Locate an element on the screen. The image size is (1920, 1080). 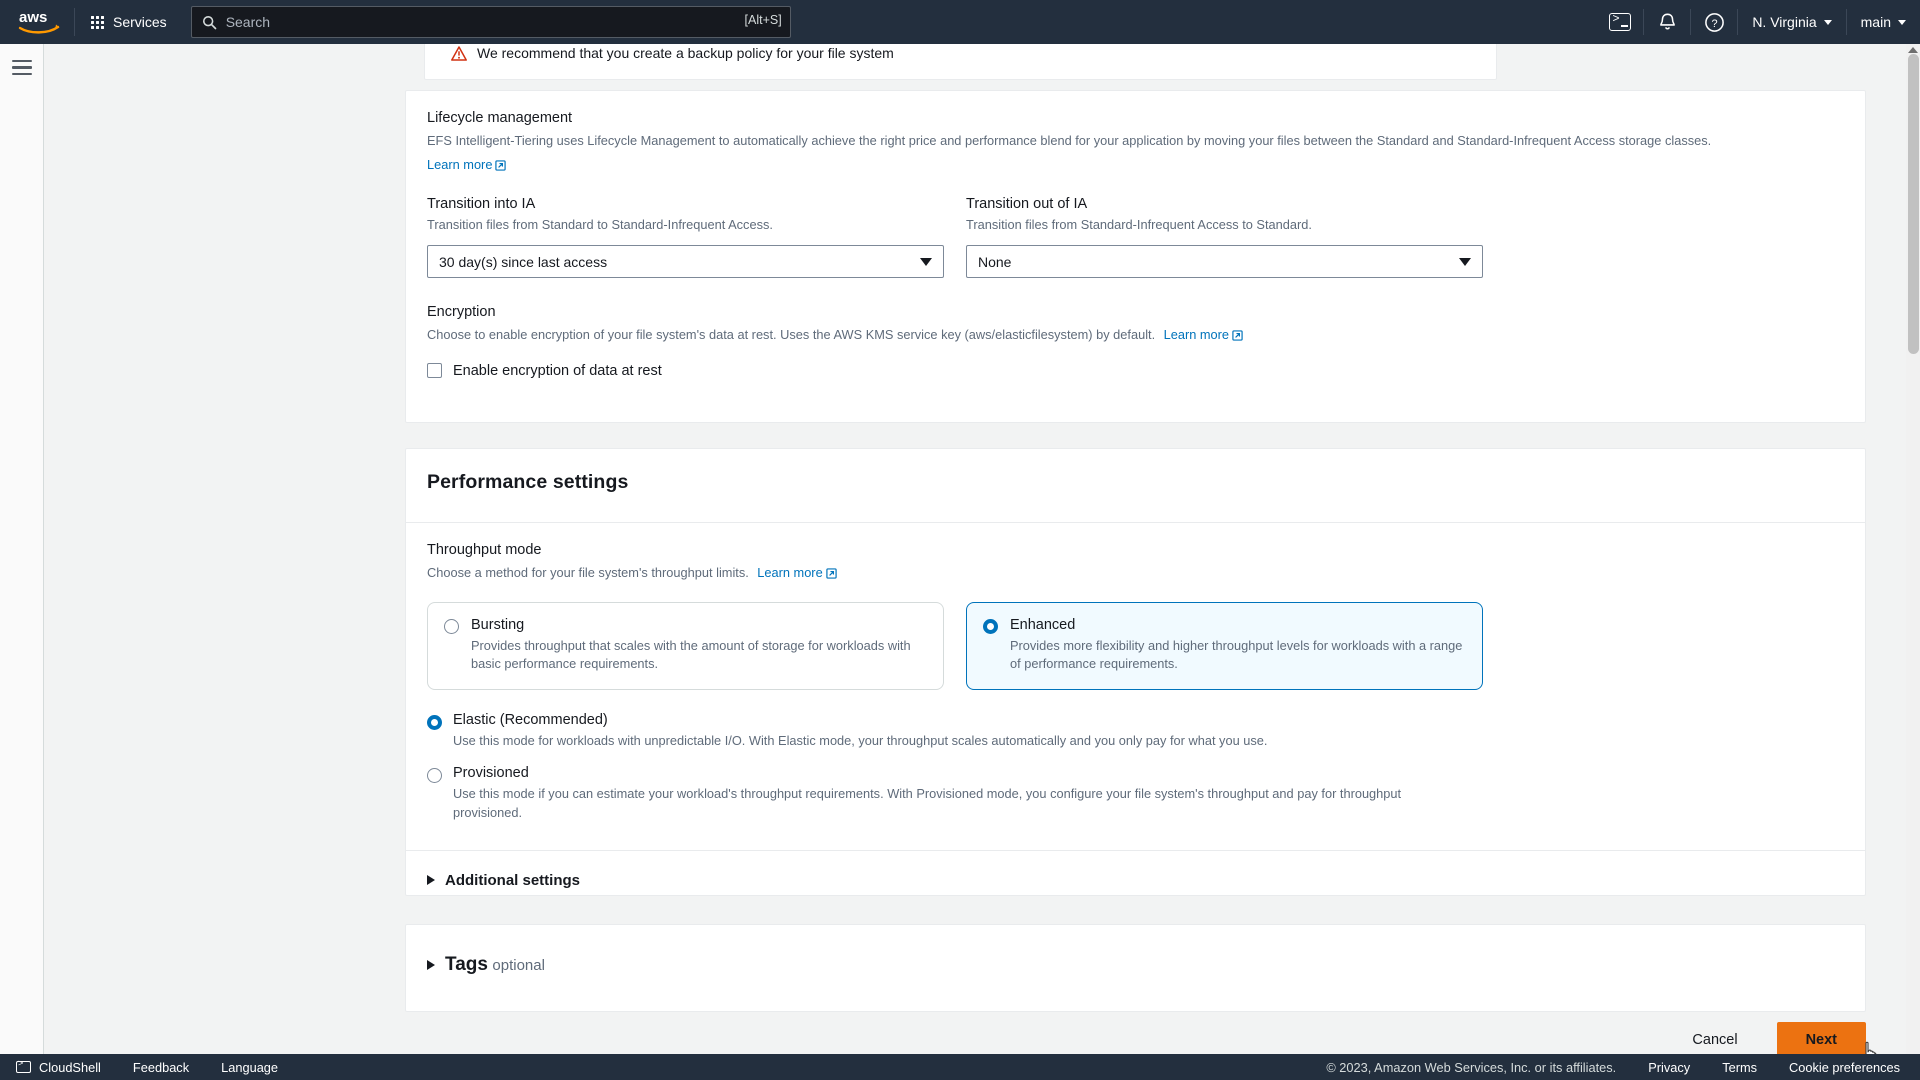
transition-into-ia-select: 30 day(s) since last access is located at coordinates (685, 262).